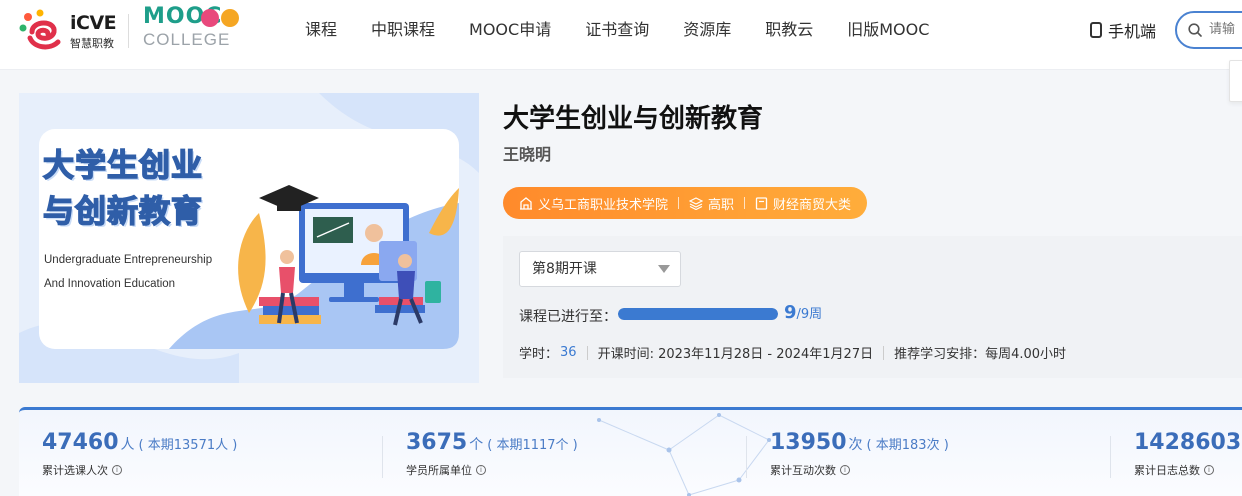  Describe the element at coordinates (188, 445) in the screenshot. I see `stat-enrollments-current: ( 本期13571人 )` at that location.